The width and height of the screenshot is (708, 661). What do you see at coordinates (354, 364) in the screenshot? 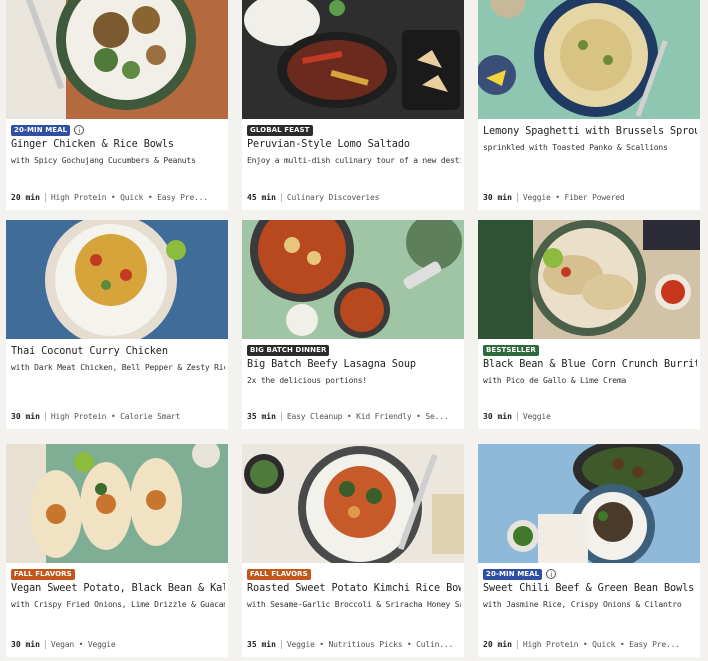
I see `recipe-title: Big Batch Beefy Lasagna Soup` at bounding box center [354, 364].